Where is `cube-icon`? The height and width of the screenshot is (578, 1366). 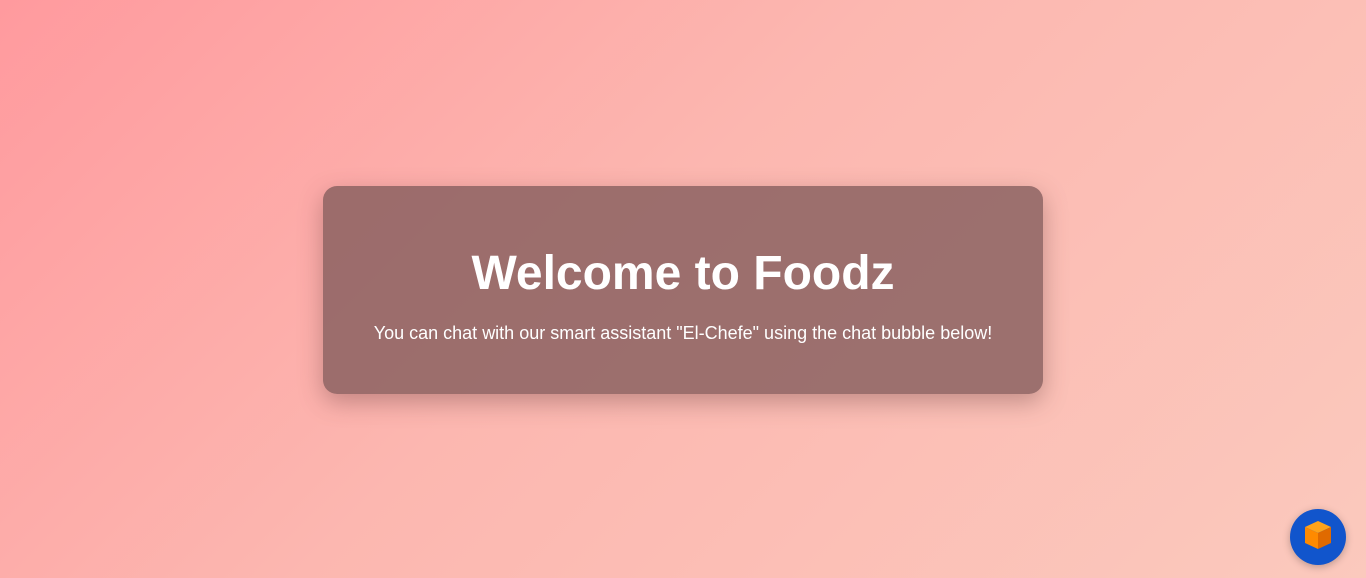
cube-icon is located at coordinates (1318, 537).